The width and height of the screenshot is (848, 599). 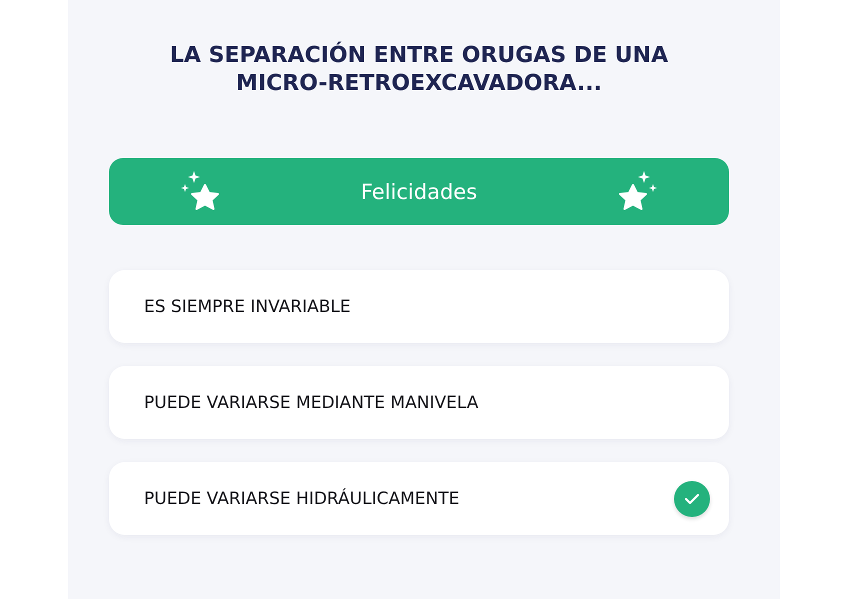 What do you see at coordinates (419, 306) in the screenshot?
I see `answer-option: ES SIEMPRE INVARIABLE` at bounding box center [419, 306].